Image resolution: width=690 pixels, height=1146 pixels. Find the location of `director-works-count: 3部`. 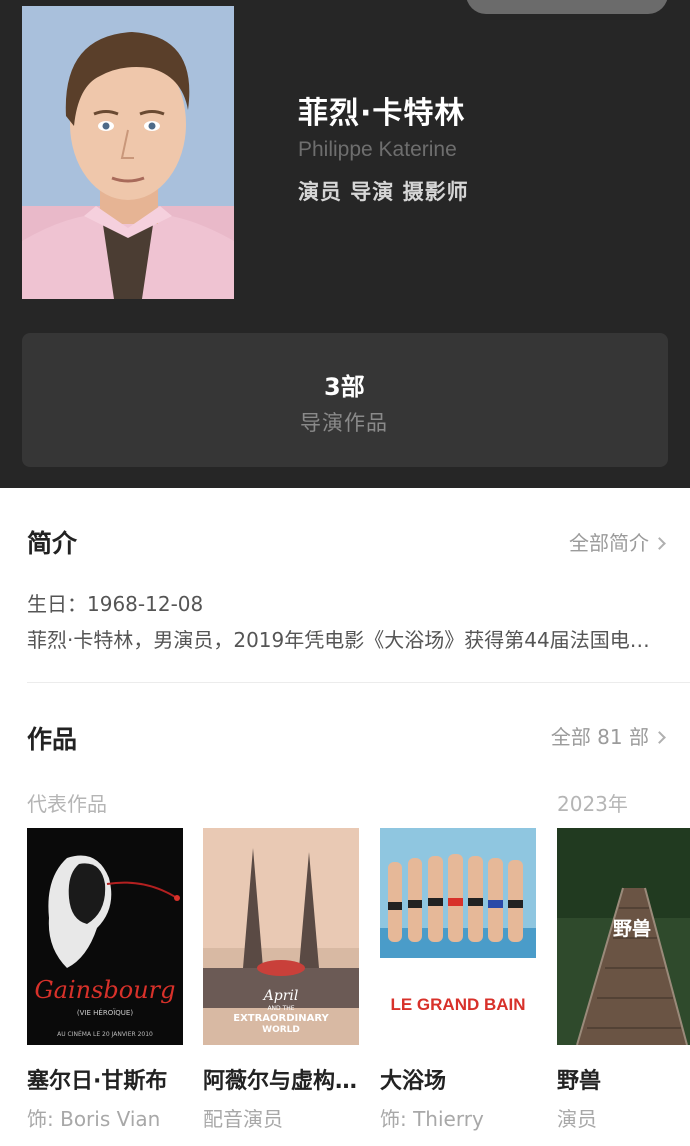

director-works-count: 3部 is located at coordinates (344, 387).